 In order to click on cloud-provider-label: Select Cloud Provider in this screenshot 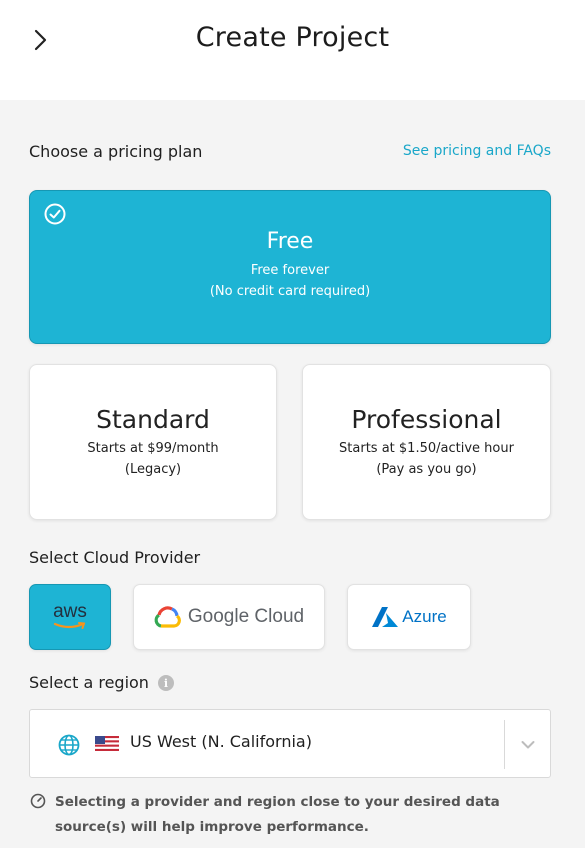, I will do `click(115, 557)`.